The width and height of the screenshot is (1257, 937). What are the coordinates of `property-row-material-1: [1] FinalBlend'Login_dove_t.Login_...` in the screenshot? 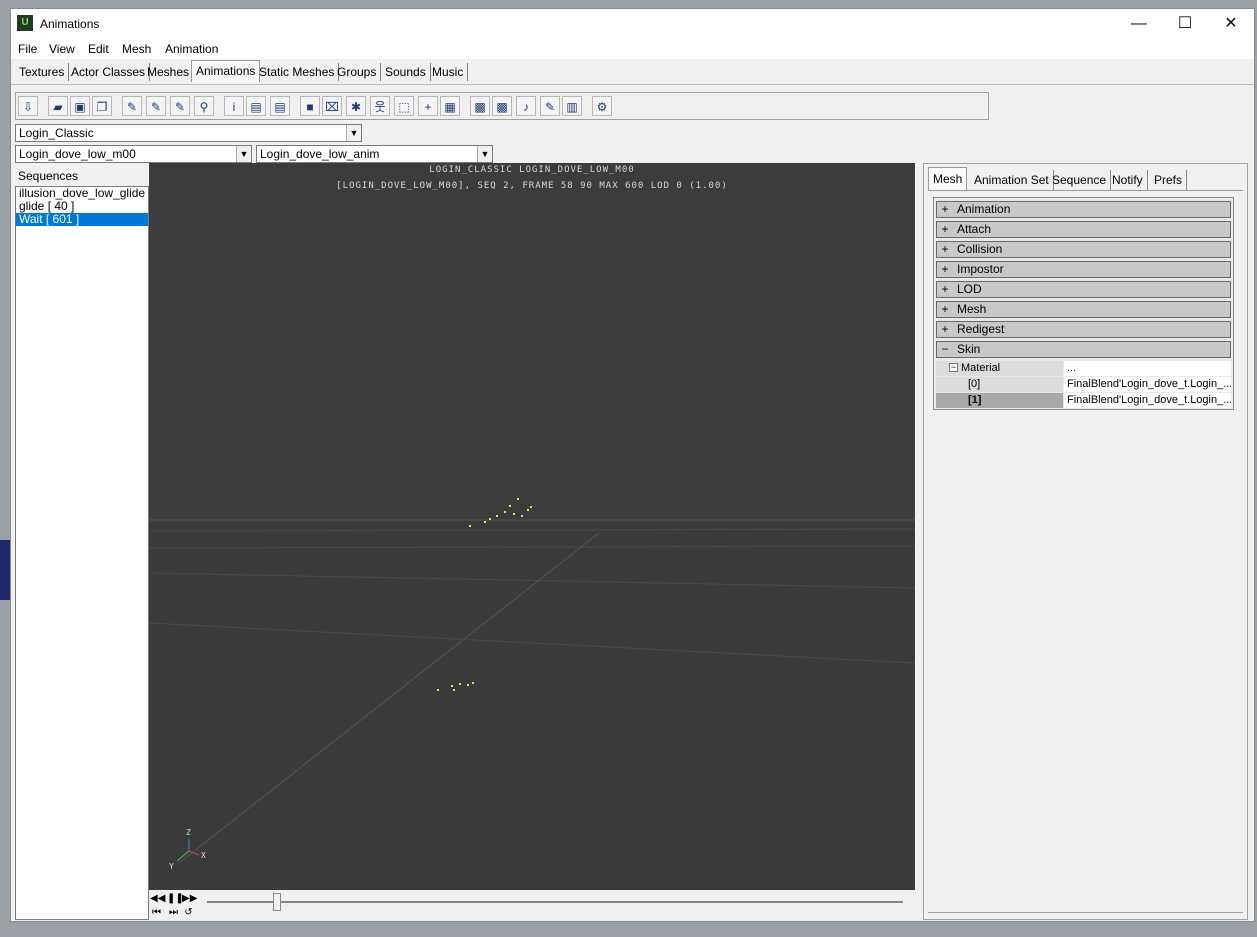 It's located at (1083, 400).